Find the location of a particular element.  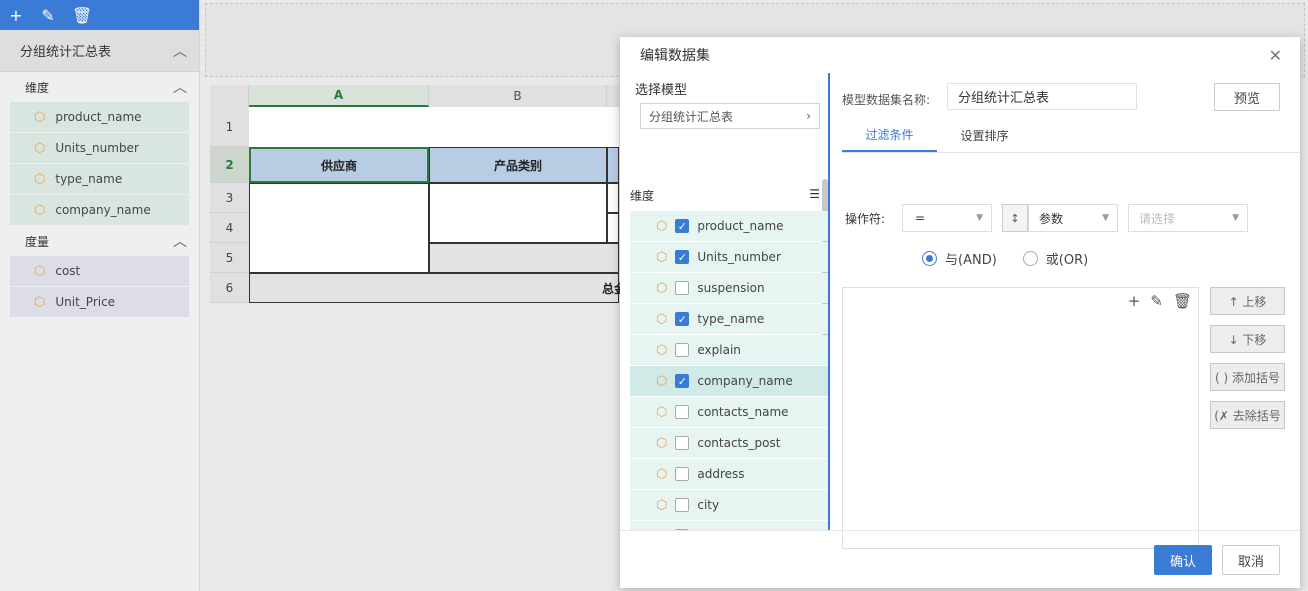

dimension-field: ⬡ product_name is located at coordinates (99, 117).